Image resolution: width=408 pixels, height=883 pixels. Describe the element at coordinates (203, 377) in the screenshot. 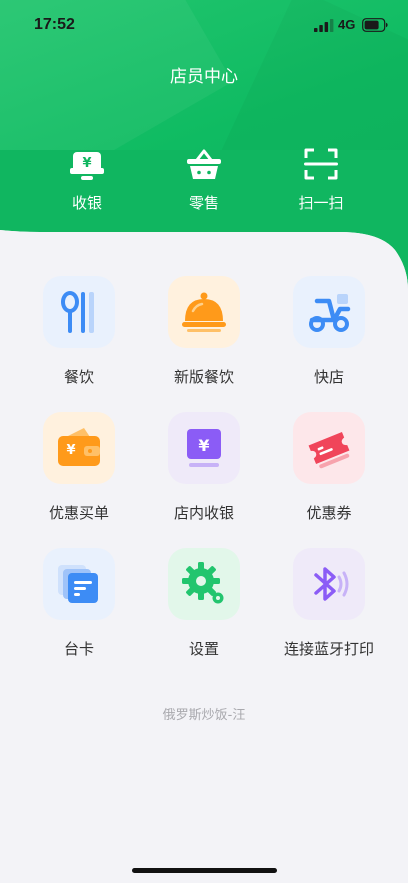

I see `grid-item-label: 新版餐饮` at that location.